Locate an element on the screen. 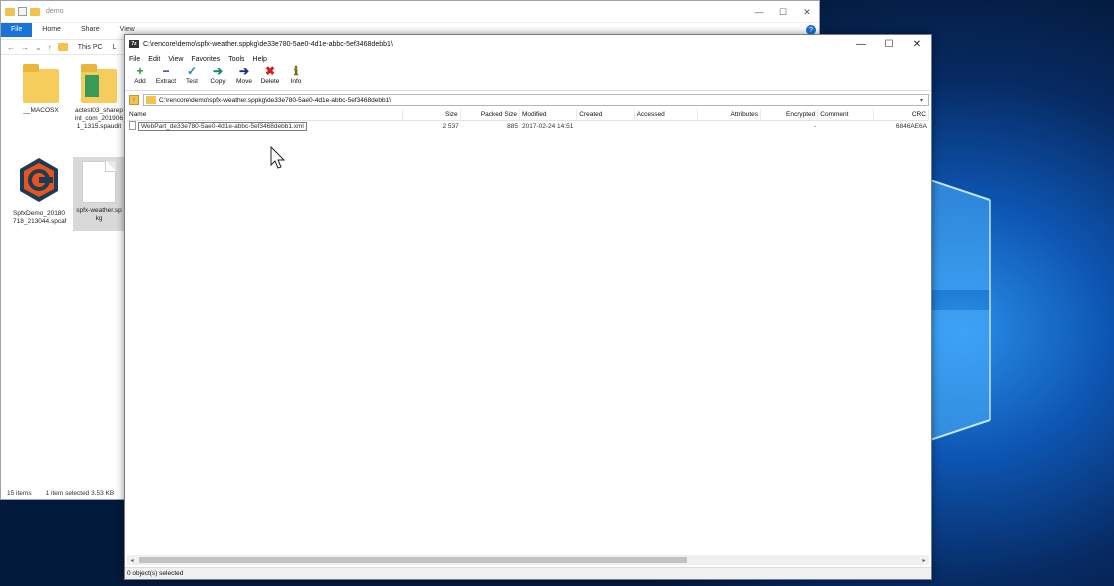  file-item: SpfxDemo_20180 718_213044.spcaf is located at coordinates (40, 191).